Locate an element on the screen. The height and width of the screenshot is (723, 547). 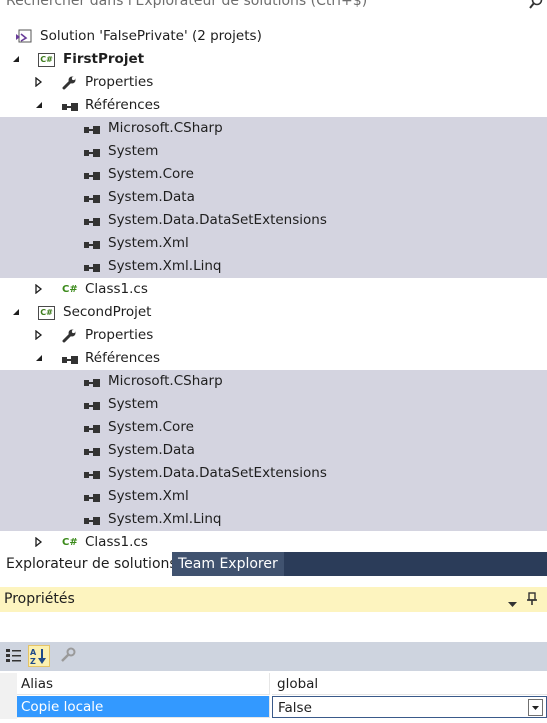
property-name: Copie locale is located at coordinates (143, 707).